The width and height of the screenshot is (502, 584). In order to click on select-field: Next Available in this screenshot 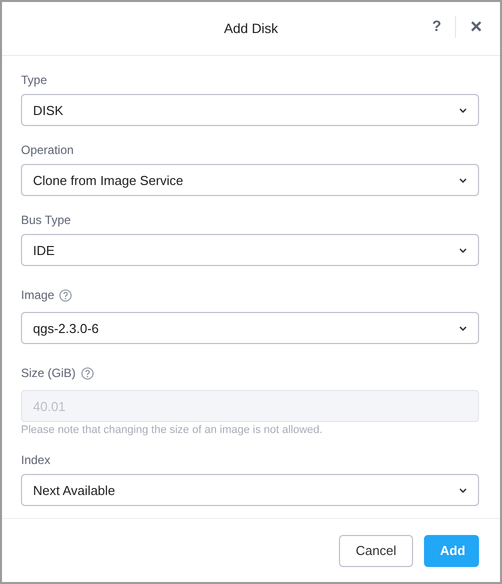, I will do `click(250, 490)`.